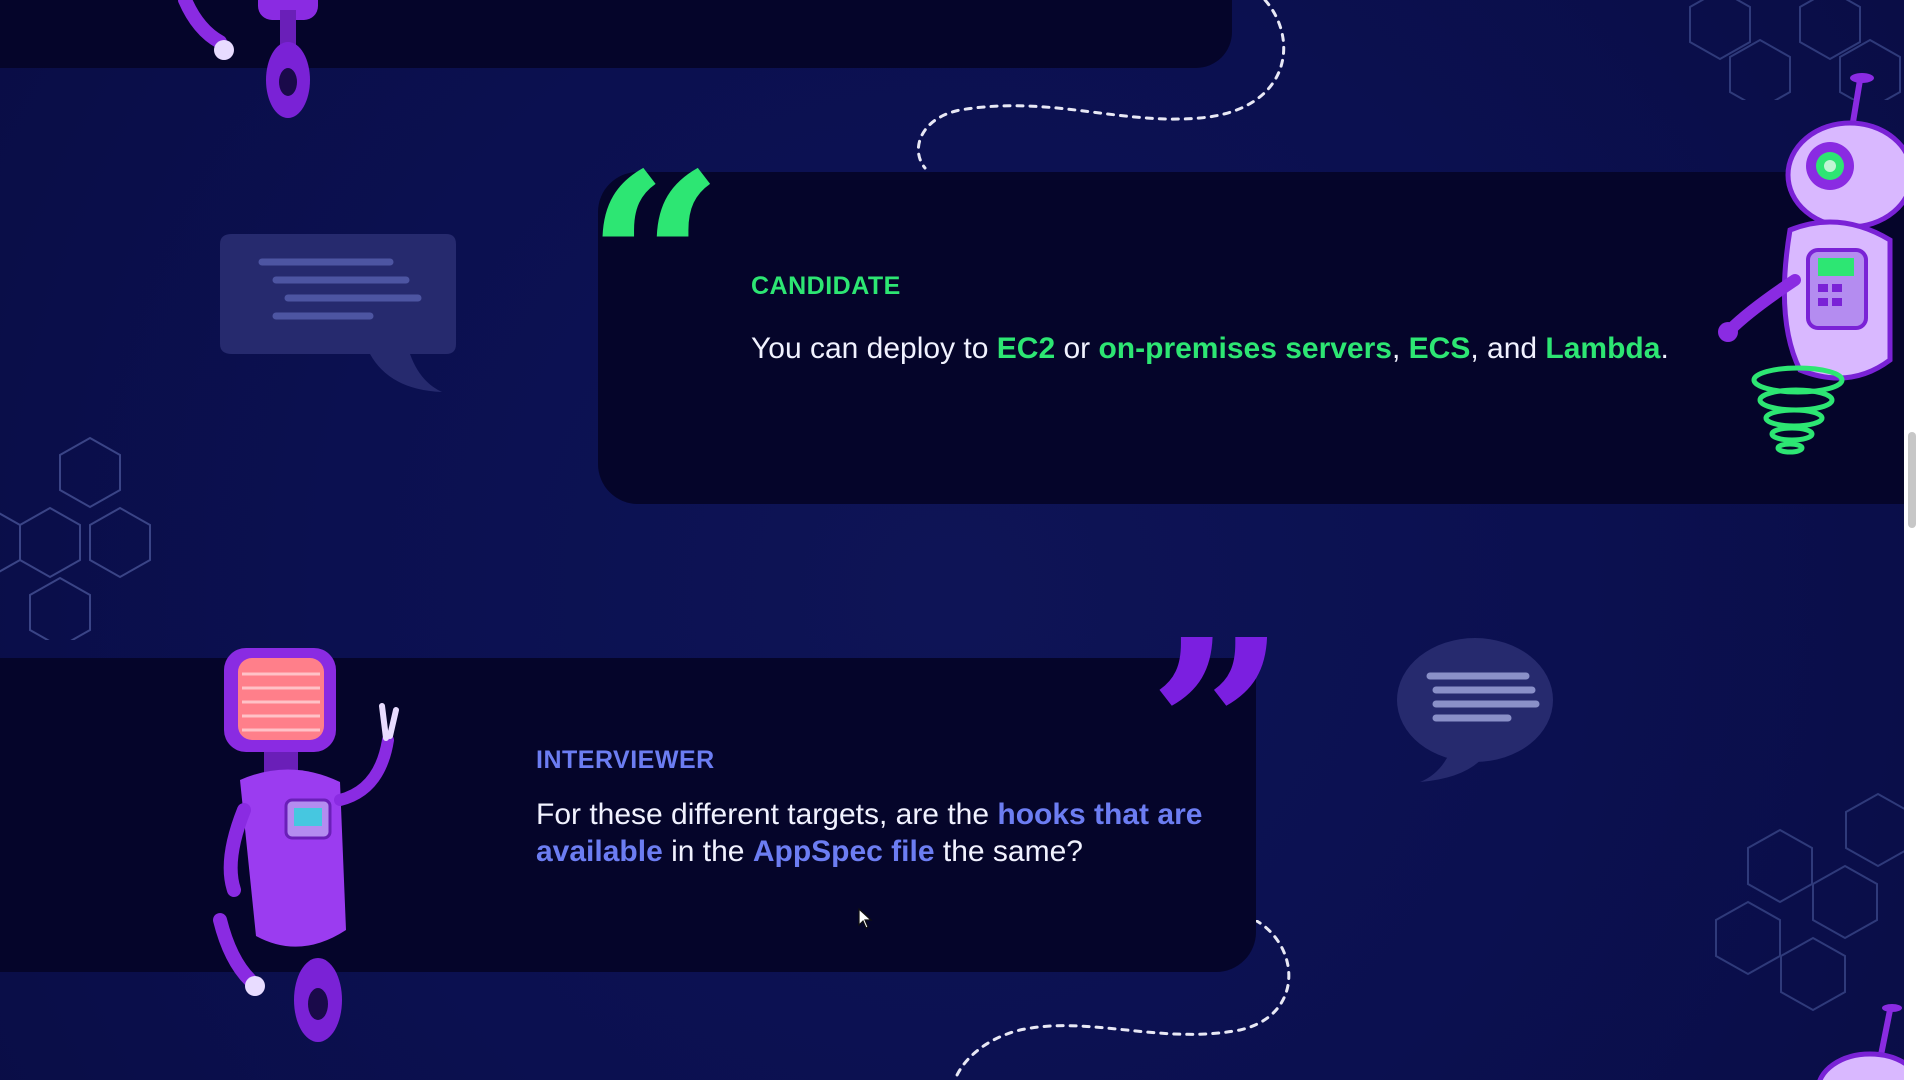  What do you see at coordinates (1400, 348) in the screenshot?
I see `message-text: ,` at bounding box center [1400, 348].